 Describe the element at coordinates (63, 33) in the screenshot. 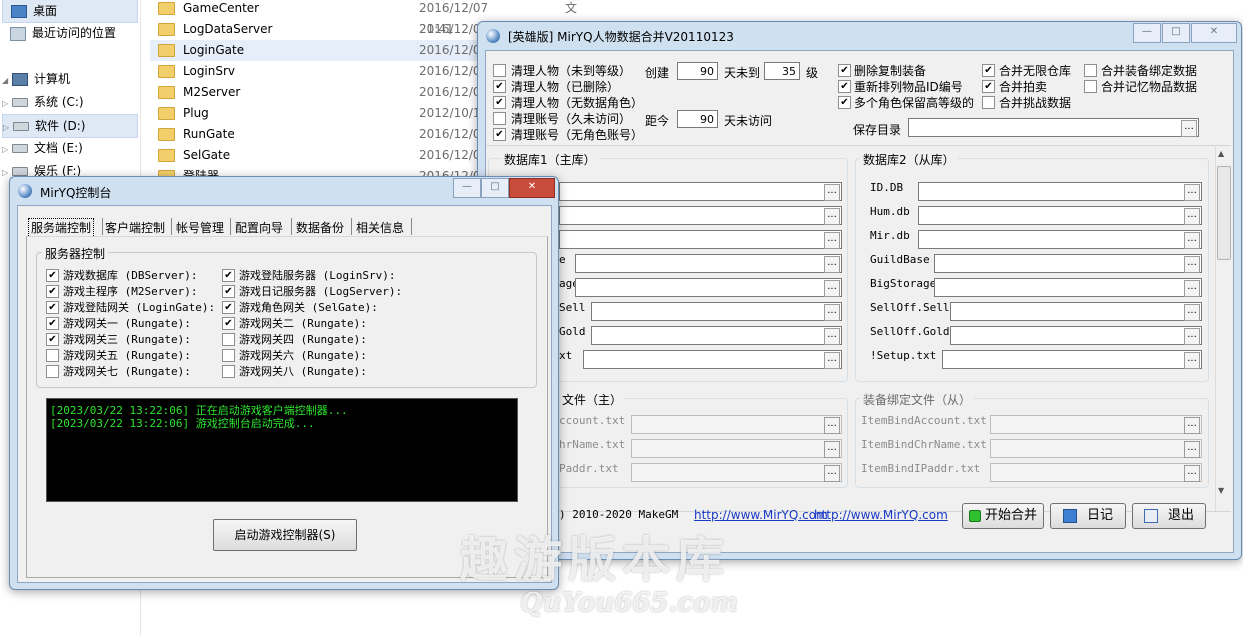

I see `nav-recent-places: 最近访问的位置` at that location.